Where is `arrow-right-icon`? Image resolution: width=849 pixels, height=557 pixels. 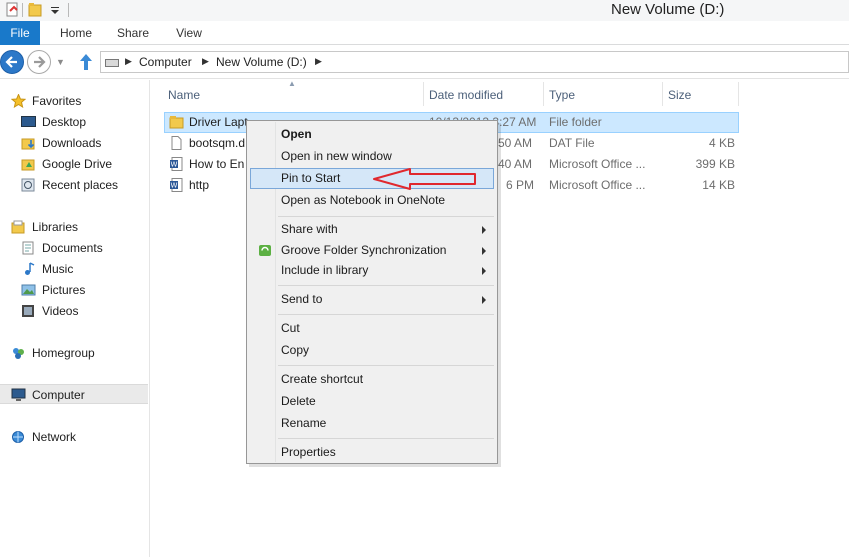 arrow-right-icon is located at coordinates (40, 62).